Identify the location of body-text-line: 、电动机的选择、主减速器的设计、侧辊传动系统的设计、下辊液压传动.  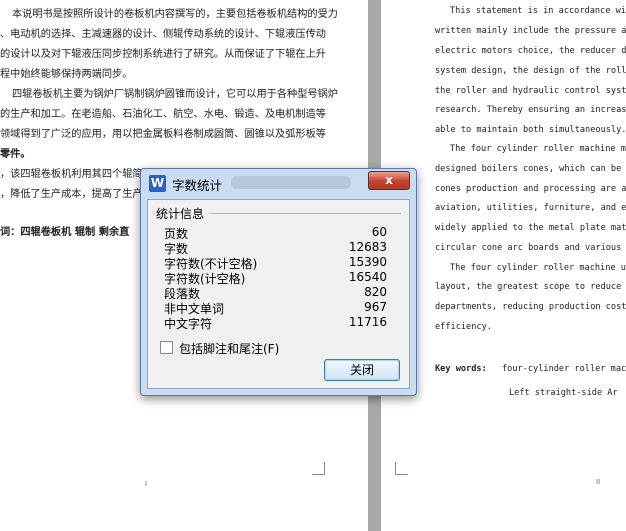
(163, 34).